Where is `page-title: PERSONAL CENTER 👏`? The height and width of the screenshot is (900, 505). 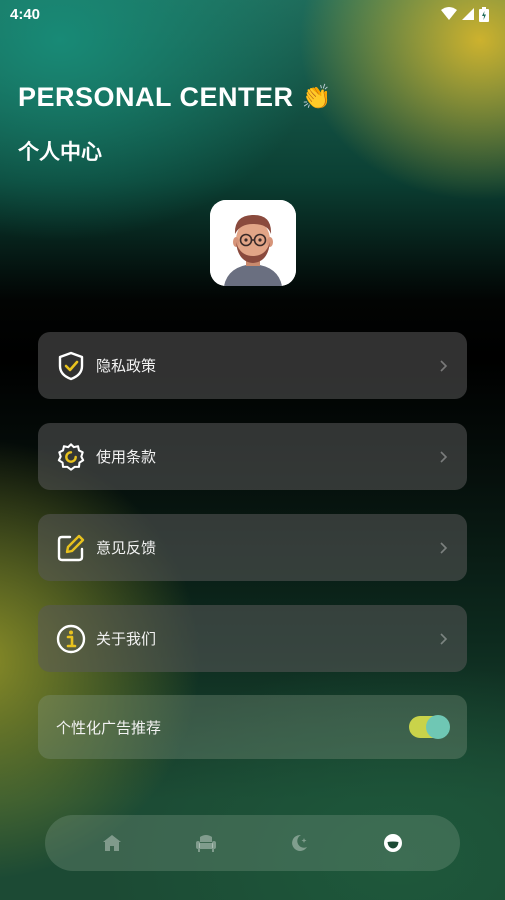 page-title: PERSONAL CENTER 👏 is located at coordinates (175, 97).